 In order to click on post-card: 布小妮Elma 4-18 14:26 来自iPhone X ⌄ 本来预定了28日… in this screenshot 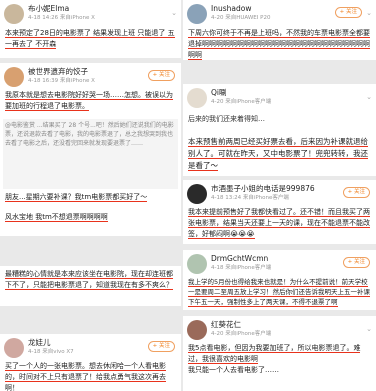, I will do `click(90, 29)`.